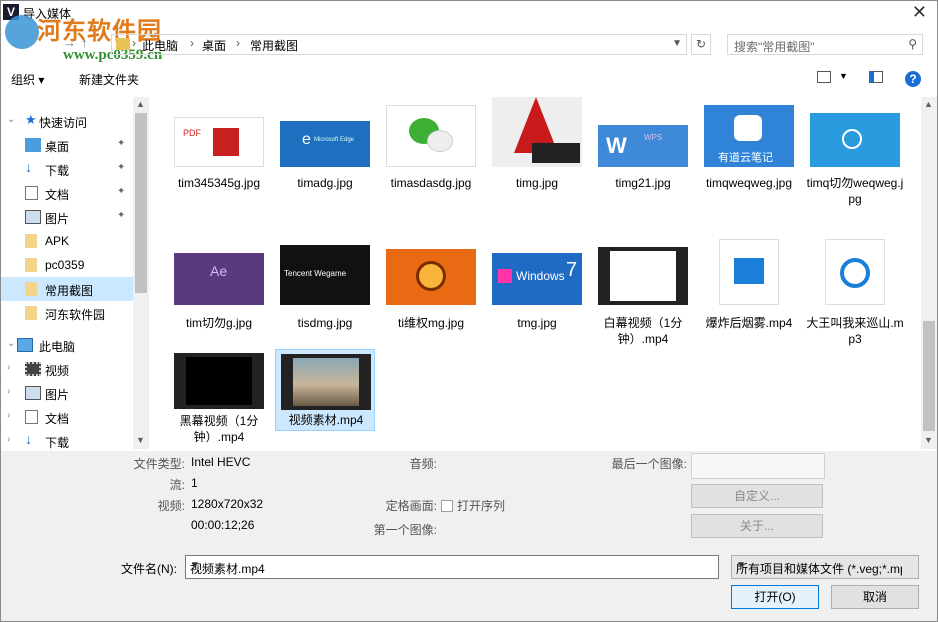 The width and height of the screenshot is (938, 622). Describe the element at coordinates (141, 203) in the screenshot. I see `sidebar-scroll-thumb` at that location.